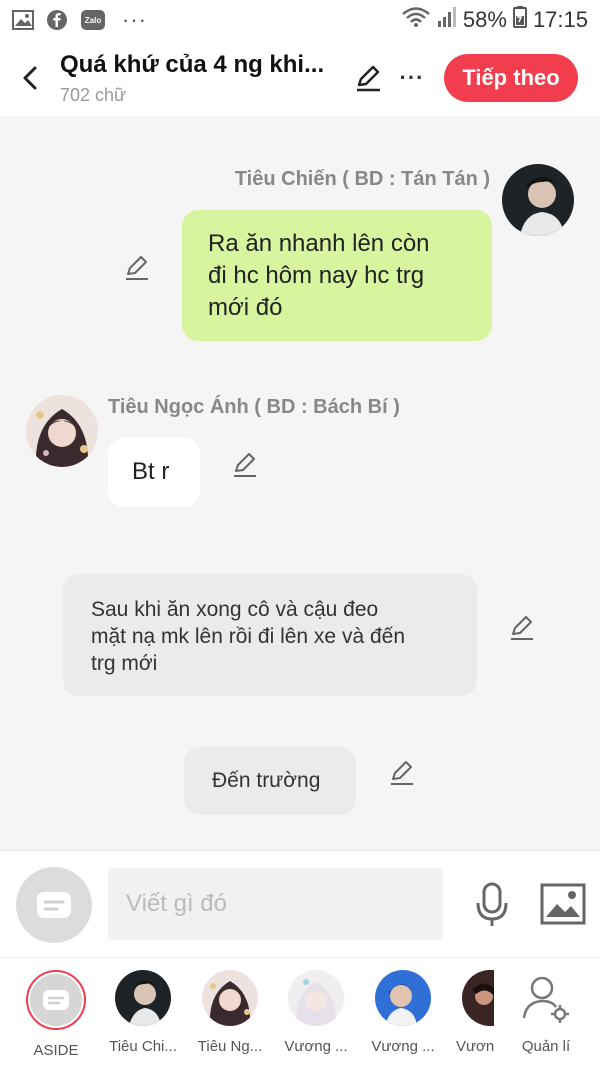 This screenshot has width=600, height=1067. What do you see at coordinates (362, 179) in the screenshot?
I see `speaker-name: Tiêu Chiến ( BD : Tán Tán )` at bounding box center [362, 179].